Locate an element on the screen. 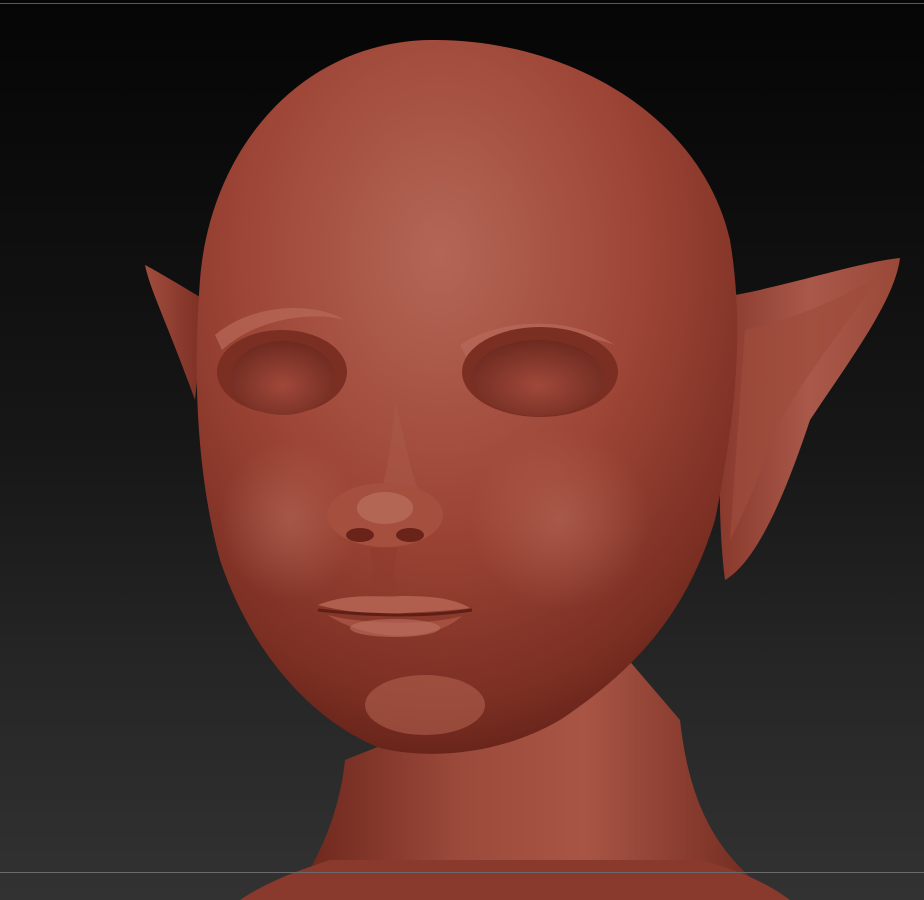 The width and height of the screenshot is (924, 900). left-eyeball is located at coordinates (283, 378).